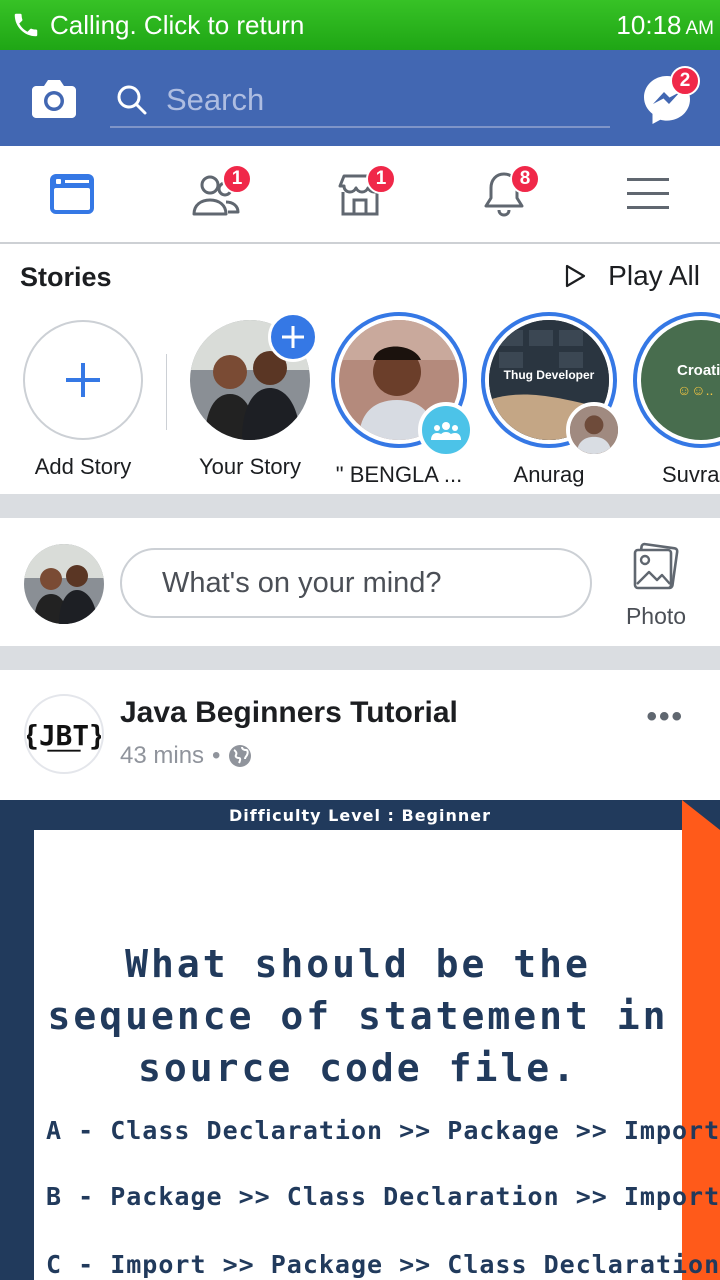 This screenshot has height=1280, width=720. Describe the element at coordinates (358, 1068) in the screenshot. I see `question-line: source code file.` at that location.